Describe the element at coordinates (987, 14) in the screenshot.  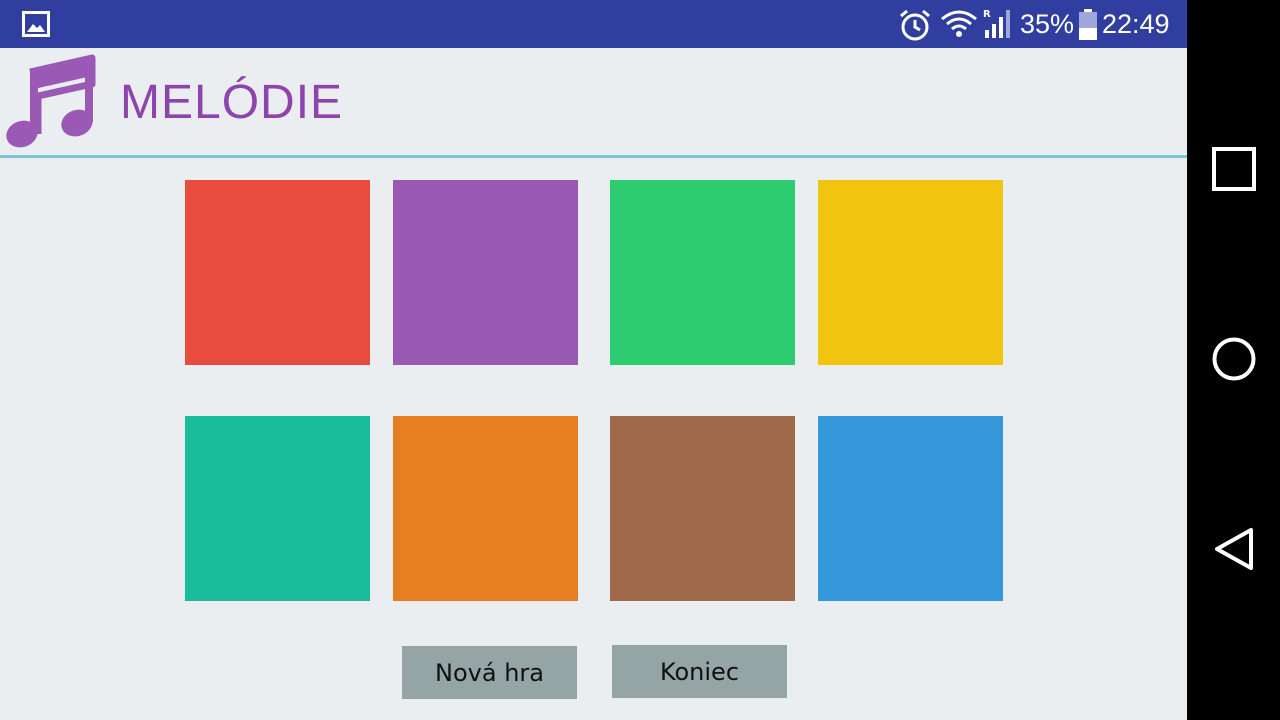
I see `roaming-label: R` at that location.